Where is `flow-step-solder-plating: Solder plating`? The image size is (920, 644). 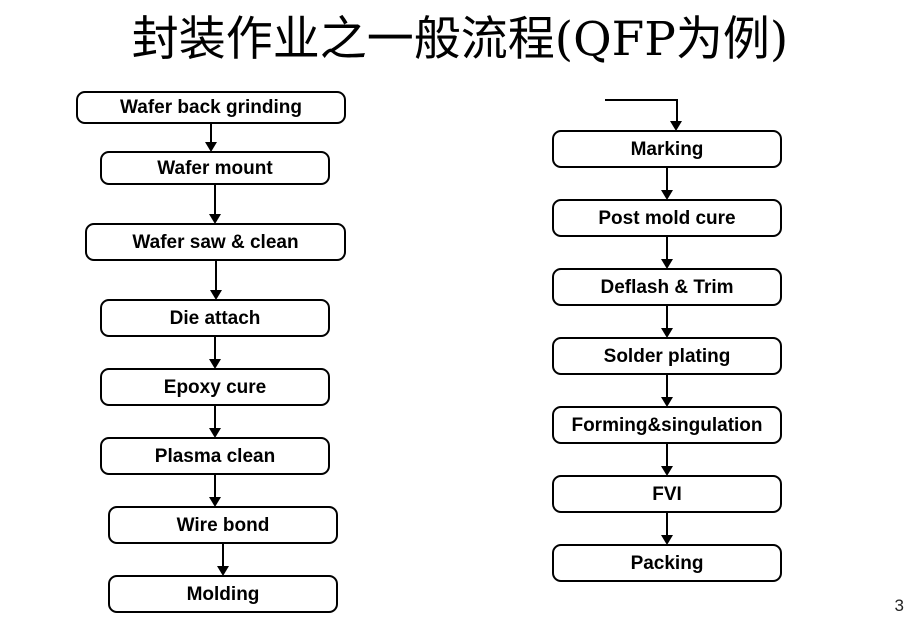 flow-step-solder-plating: Solder plating is located at coordinates (667, 356).